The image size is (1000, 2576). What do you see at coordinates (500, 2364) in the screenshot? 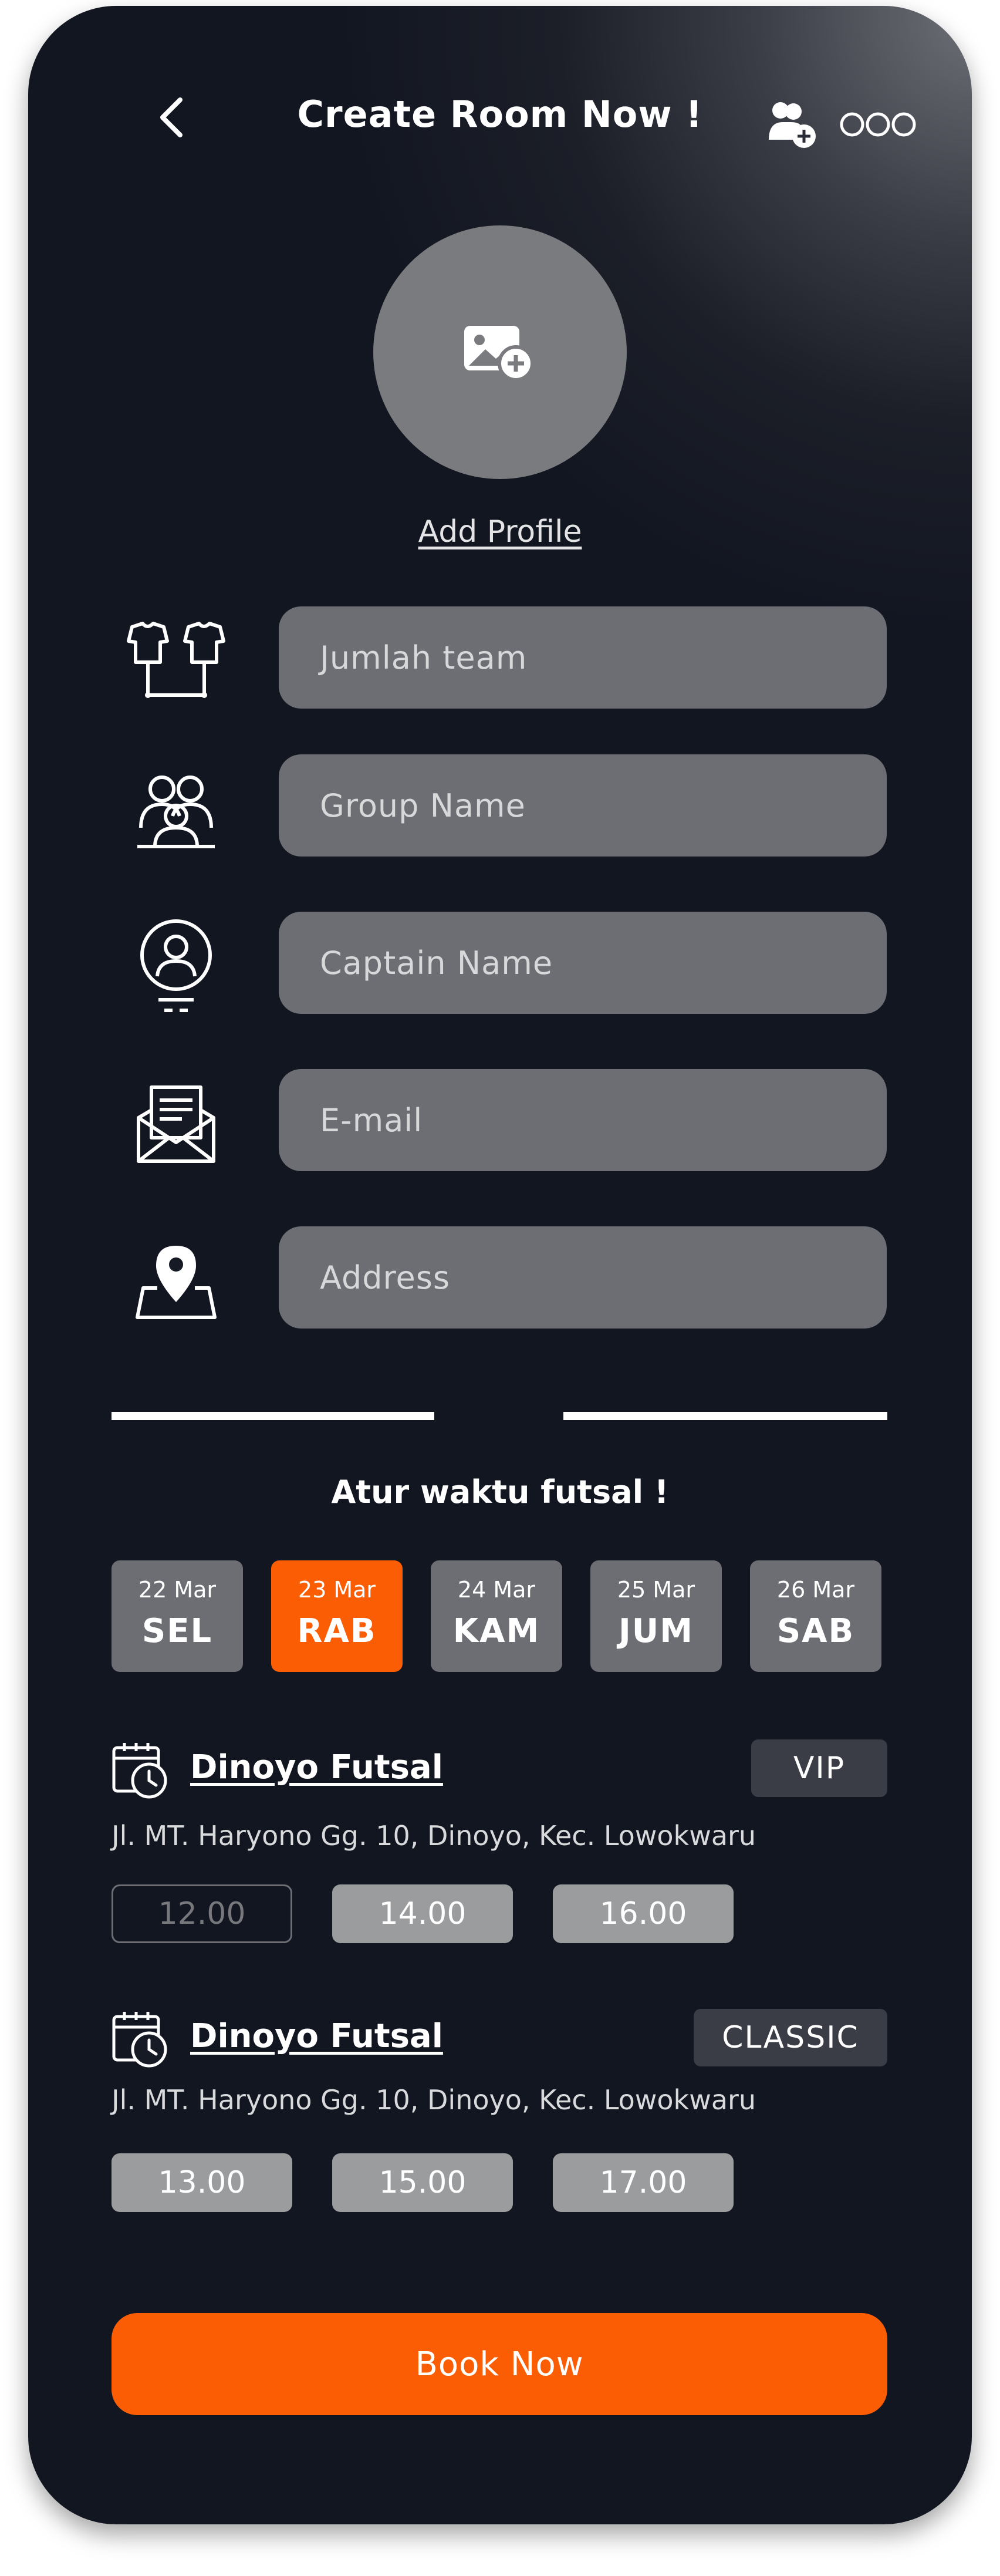
I see `book-now-button: Book Now` at bounding box center [500, 2364].